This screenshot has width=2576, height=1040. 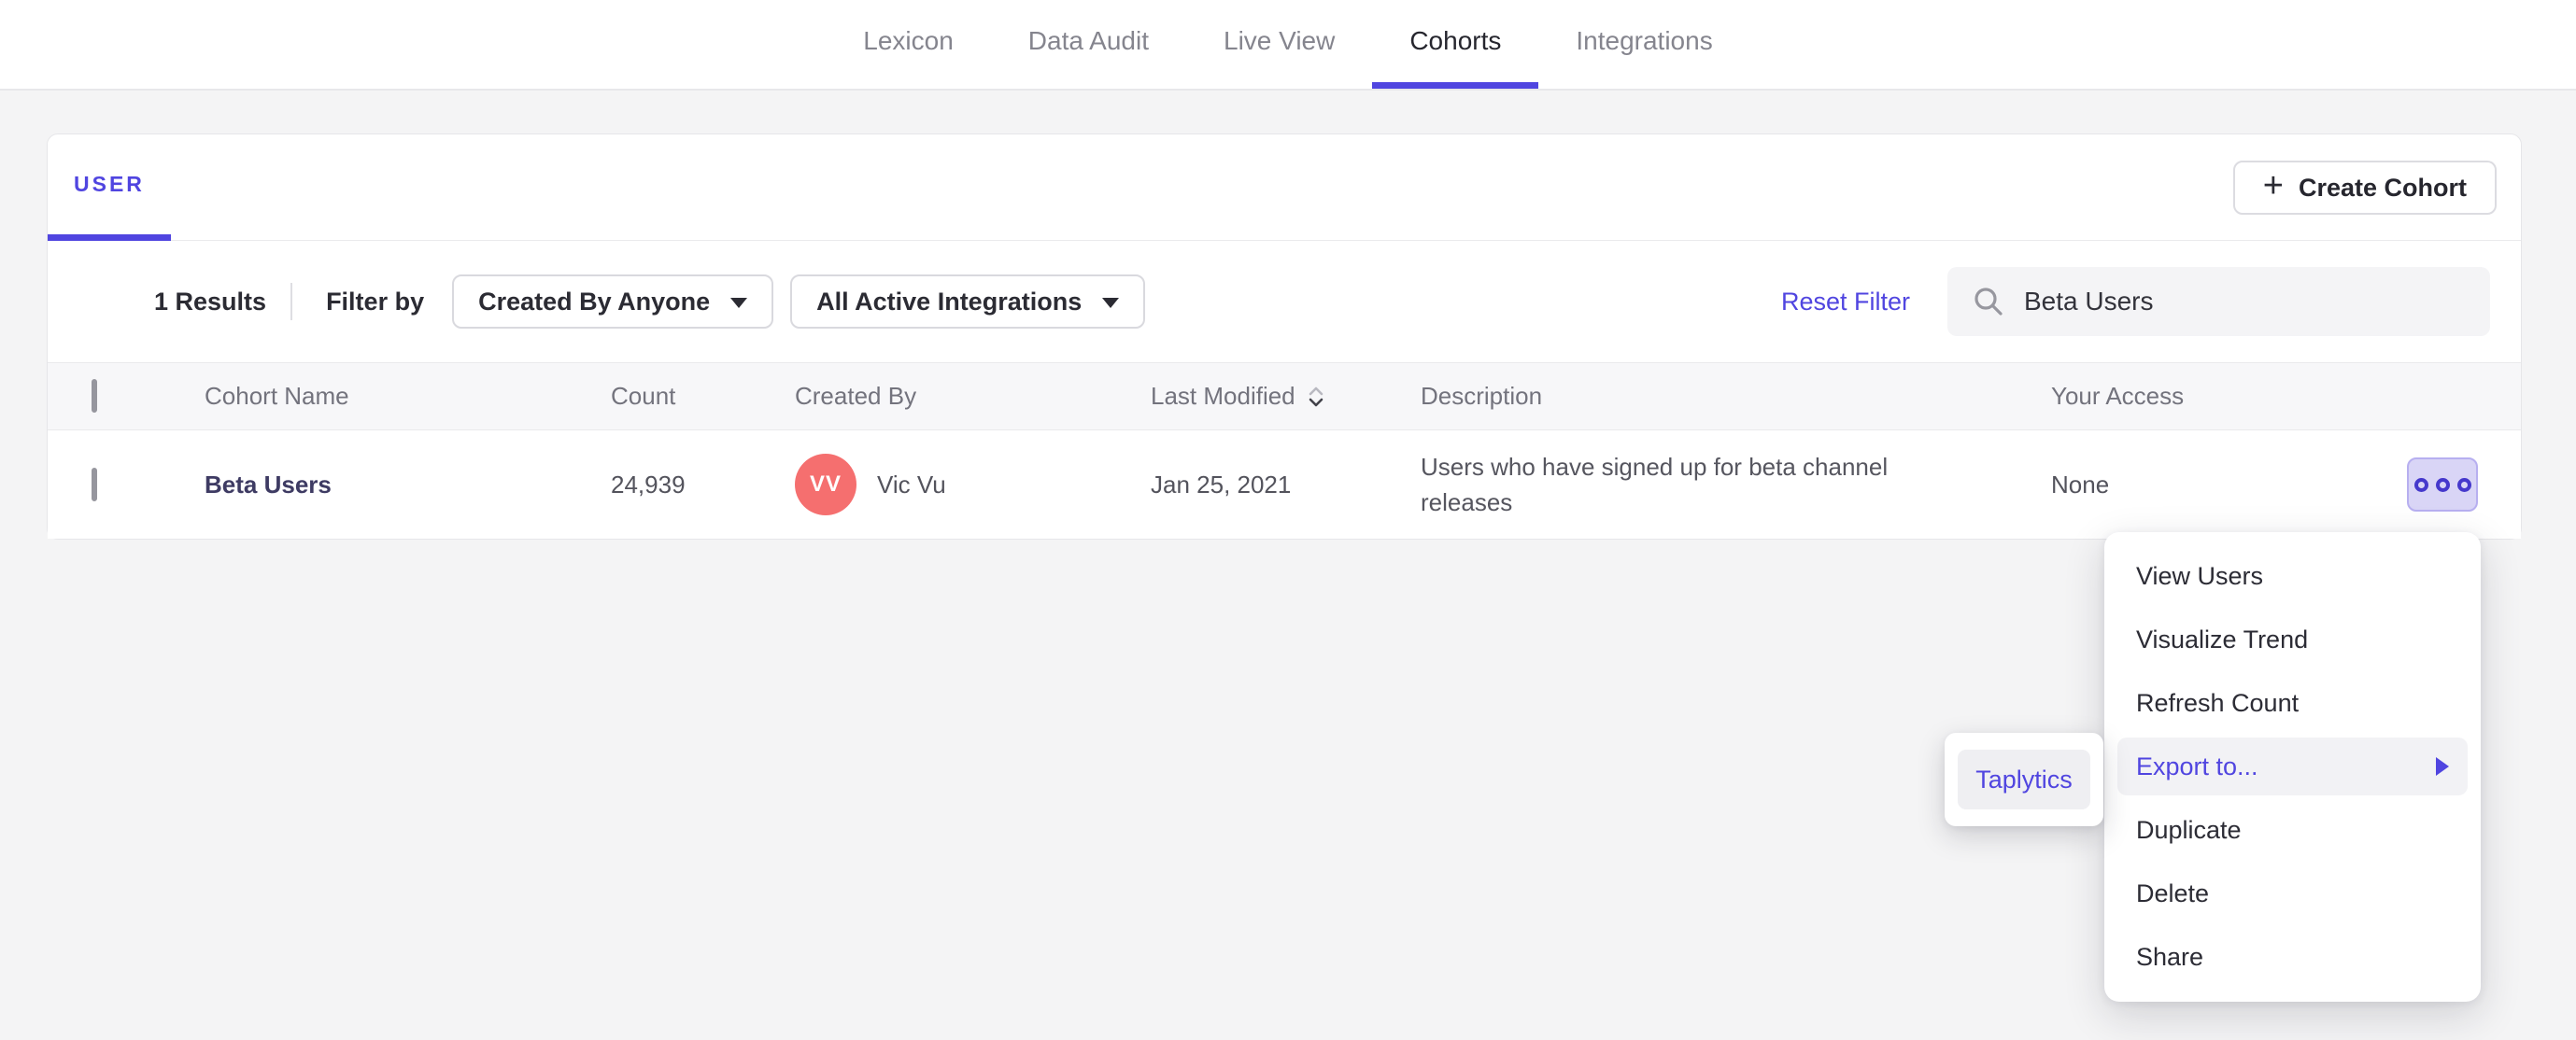 I want to click on search-icon, so click(x=1988, y=302).